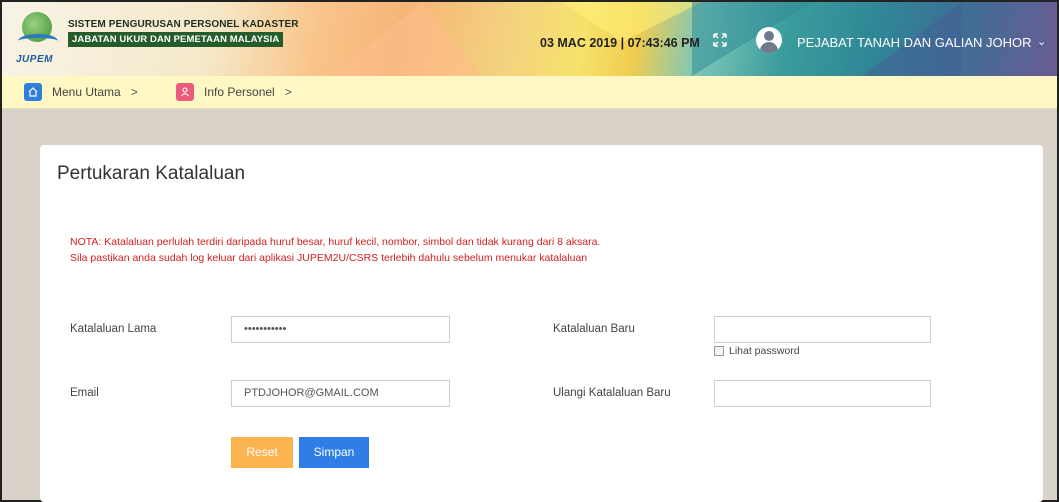 The image size is (1059, 502). Describe the element at coordinates (183, 24) in the screenshot. I see `system-title: SISTEM PENGURUSAN PERSONEL KADASTER` at that location.